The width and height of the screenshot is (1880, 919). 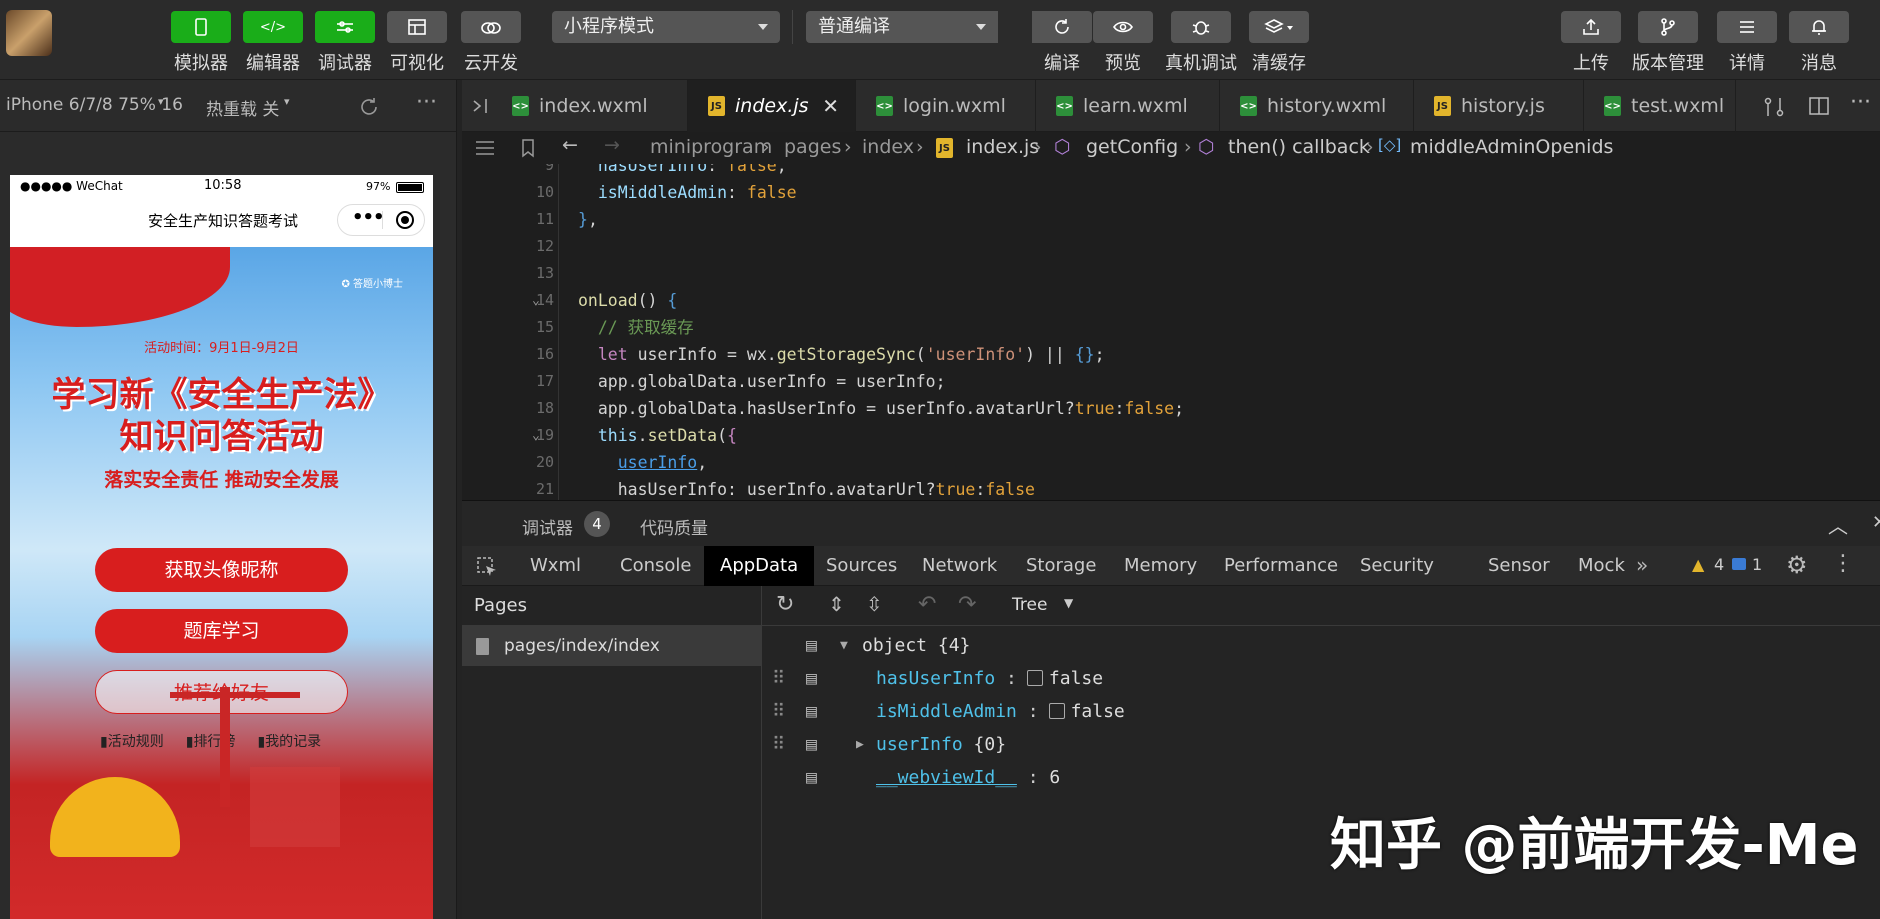 I want to click on info-count: 1, so click(x=1757, y=564).